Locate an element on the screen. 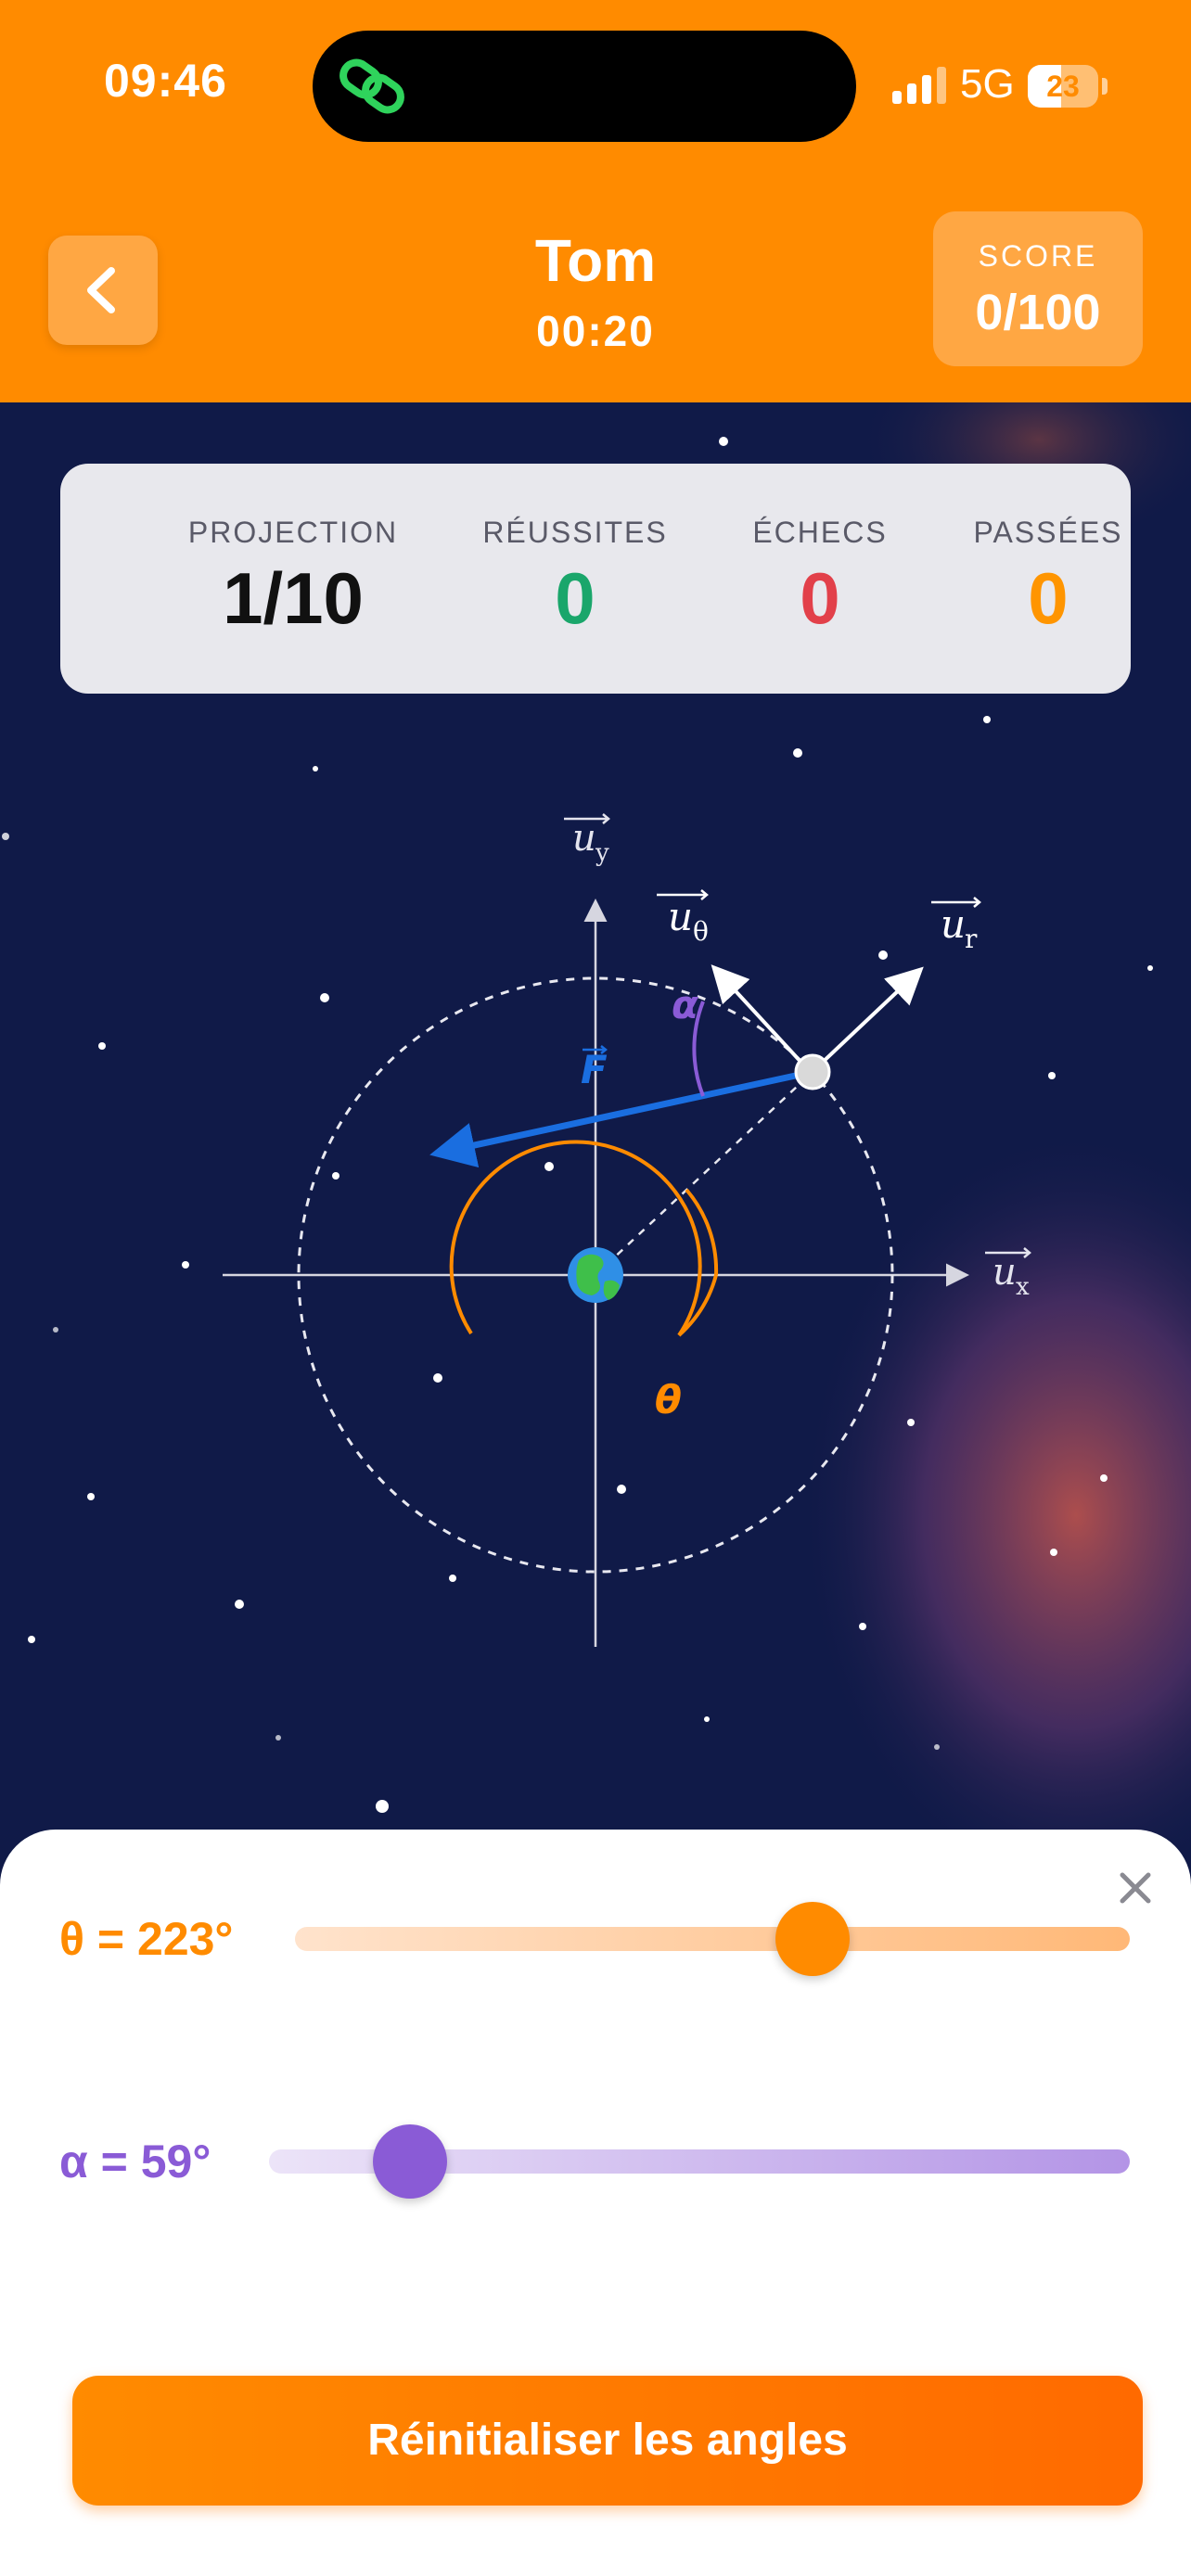  battery-level: 23 is located at coordinates (1063, 87).